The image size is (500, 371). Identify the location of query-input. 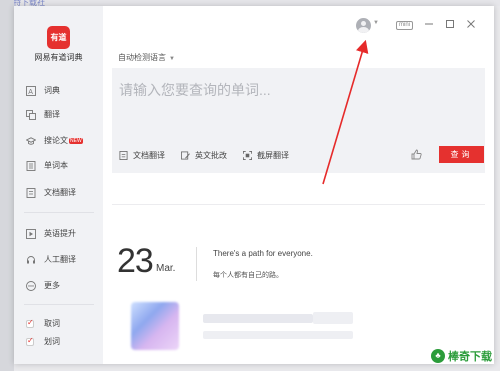
(289, 90).